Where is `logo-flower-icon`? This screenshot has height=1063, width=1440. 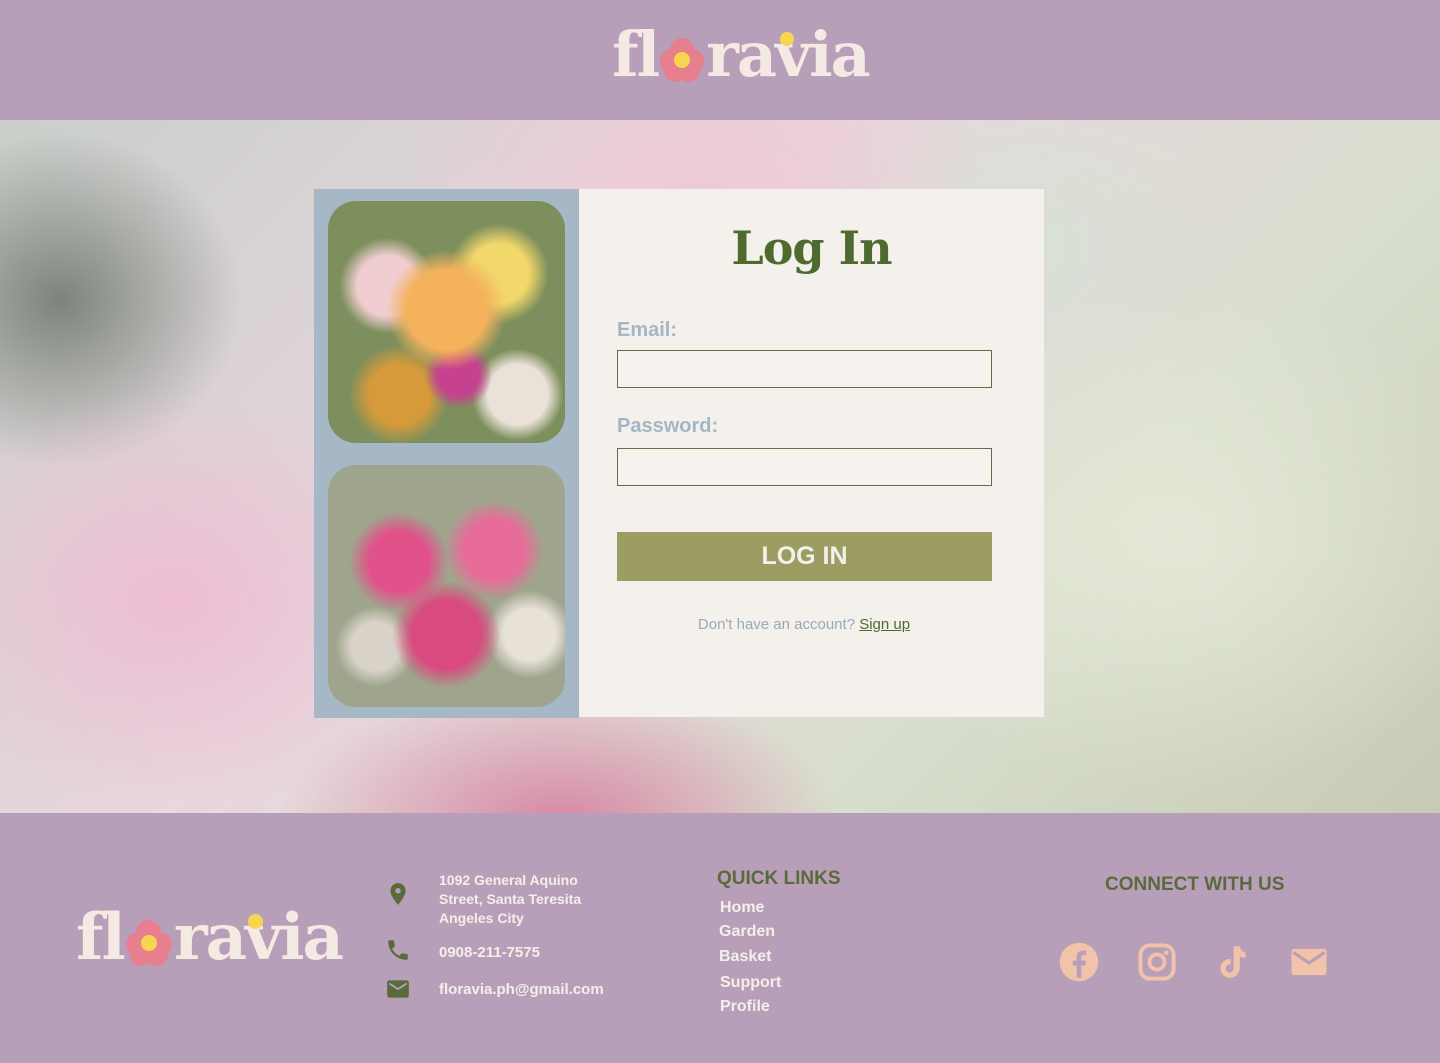 logo-flower-icon is located at coordinates (682, 61).